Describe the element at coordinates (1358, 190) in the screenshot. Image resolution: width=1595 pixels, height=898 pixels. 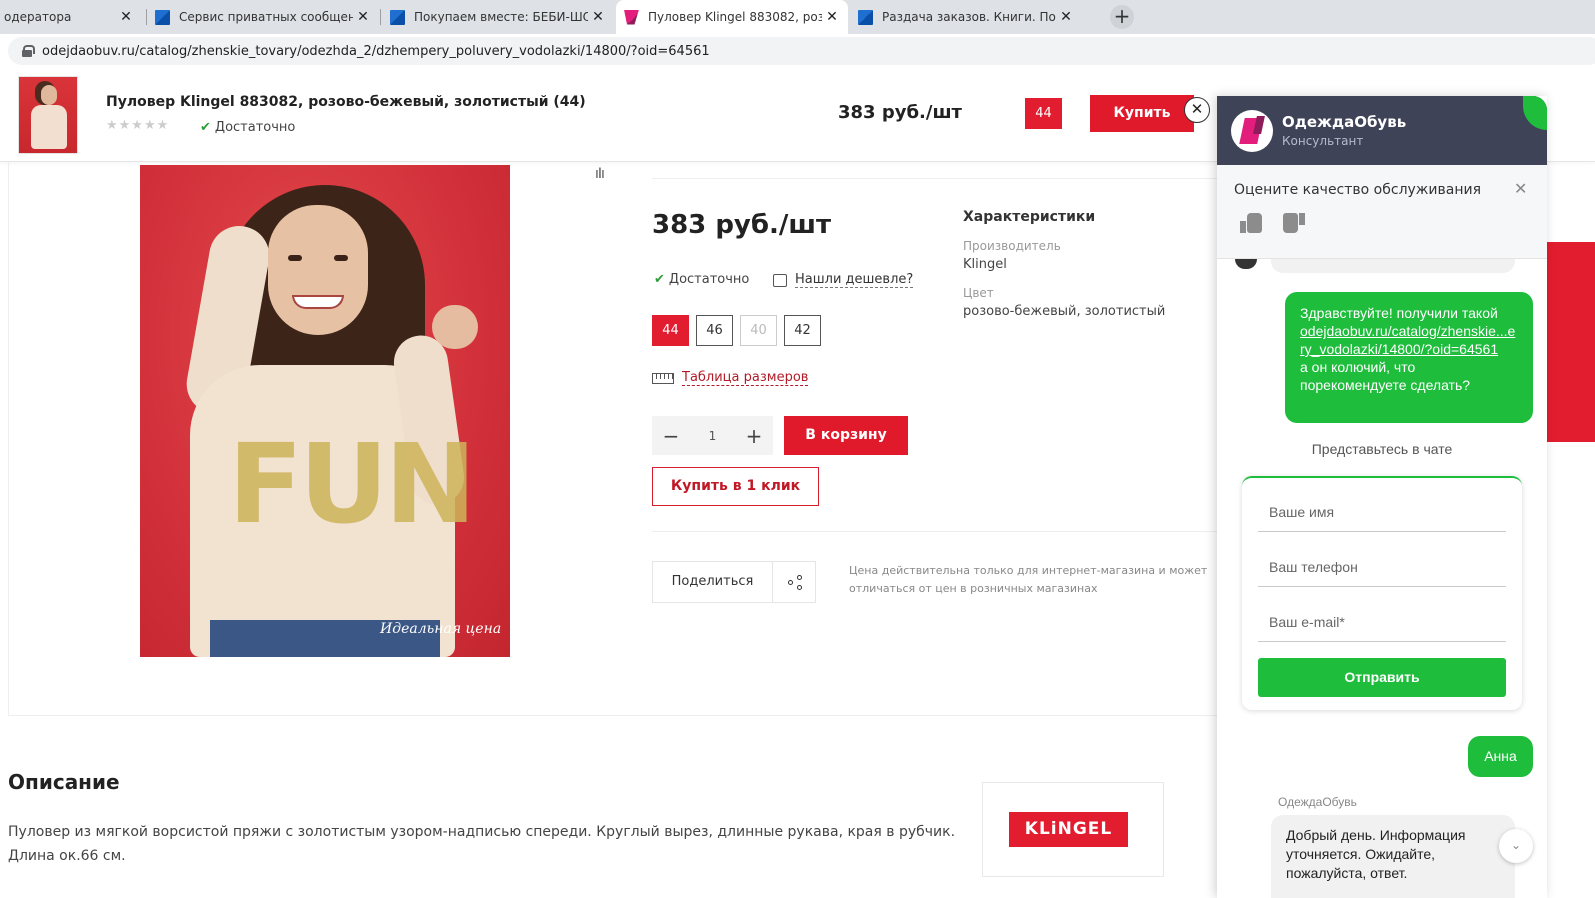
I see `rating-prompt: Оцените качество обслуживания` at that location.